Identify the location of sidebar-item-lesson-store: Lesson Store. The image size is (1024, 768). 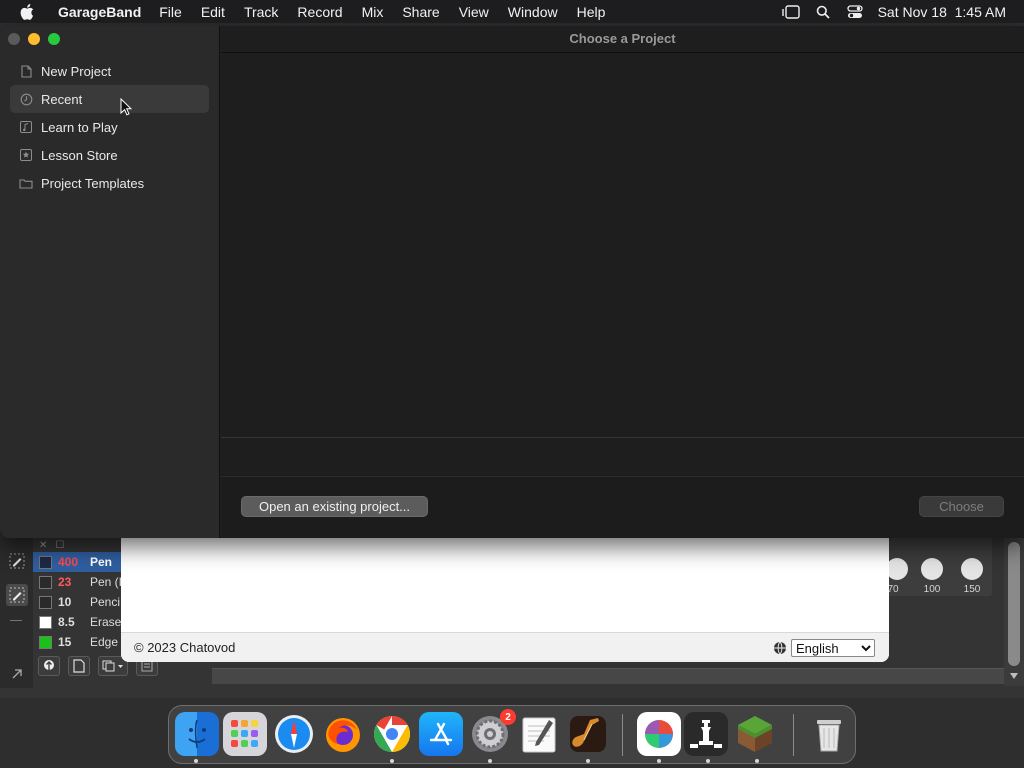
(109, 155).